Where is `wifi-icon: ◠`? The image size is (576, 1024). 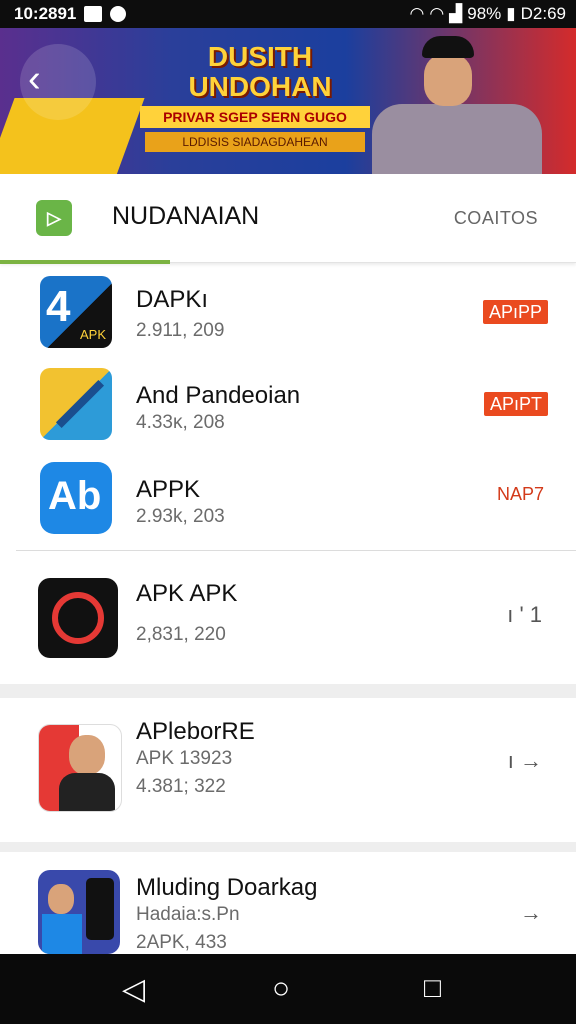 wifi-icon: ◠ is located at coordinates (417, 13).